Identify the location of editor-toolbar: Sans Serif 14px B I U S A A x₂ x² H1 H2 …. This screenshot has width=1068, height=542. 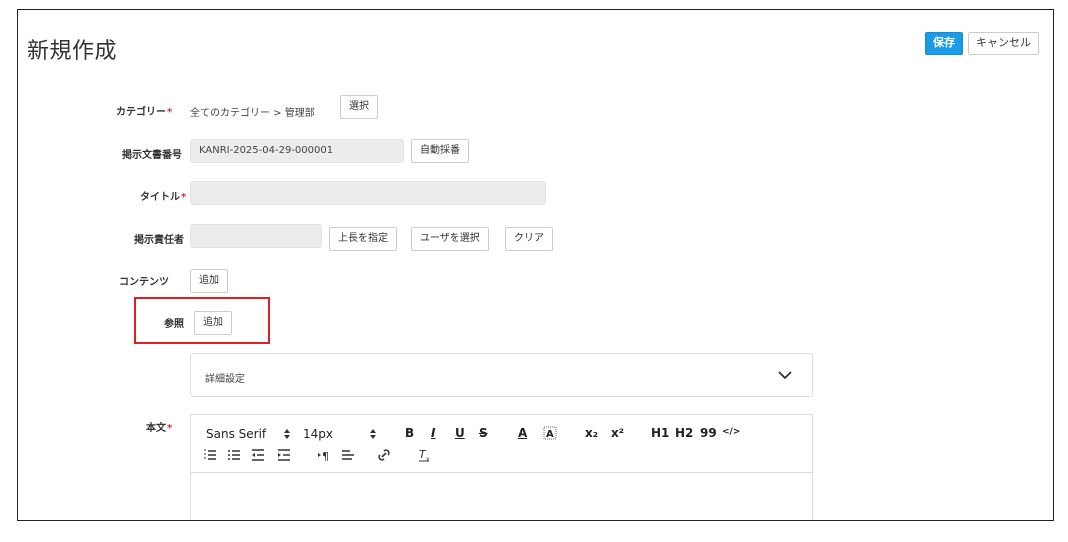
(501, 444).